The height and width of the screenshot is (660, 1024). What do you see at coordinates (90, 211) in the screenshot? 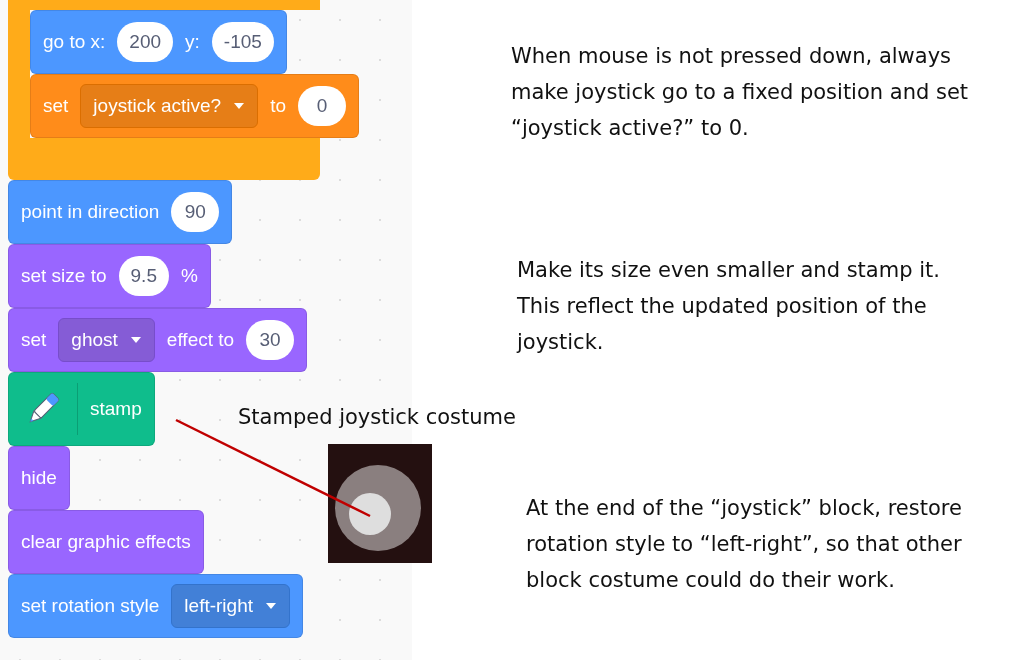
I see `block-label: point in direction` at bounding box center [90, 211].